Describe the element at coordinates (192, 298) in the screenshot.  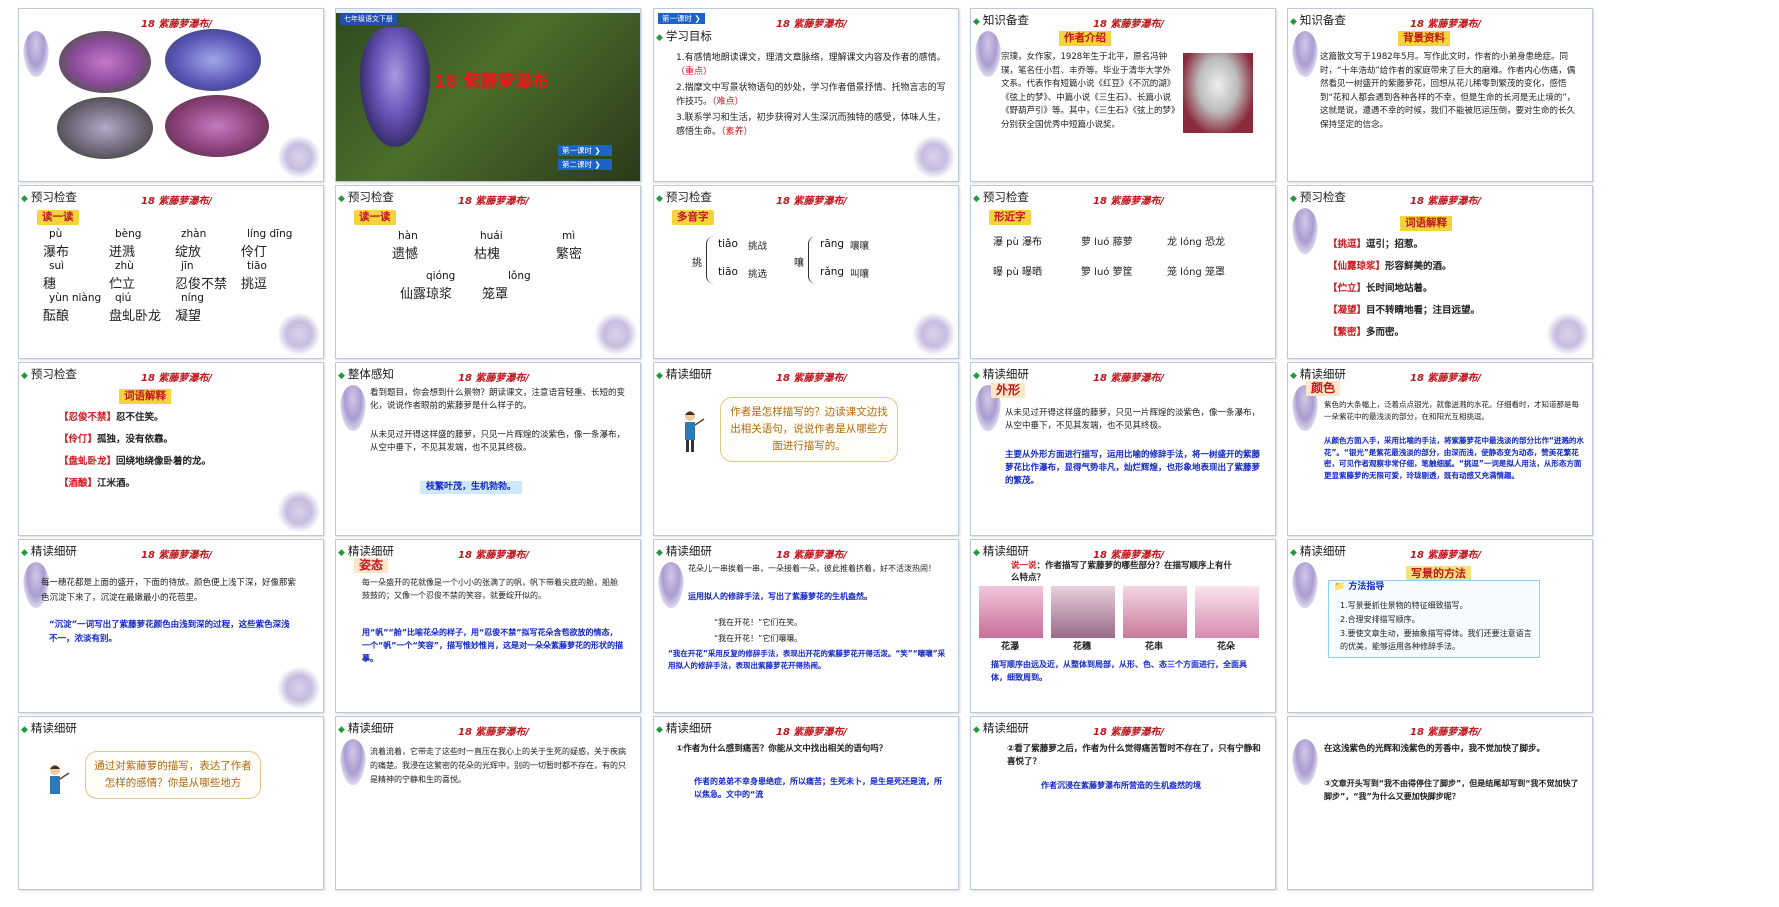
I see `pinyin: níng` at that location.